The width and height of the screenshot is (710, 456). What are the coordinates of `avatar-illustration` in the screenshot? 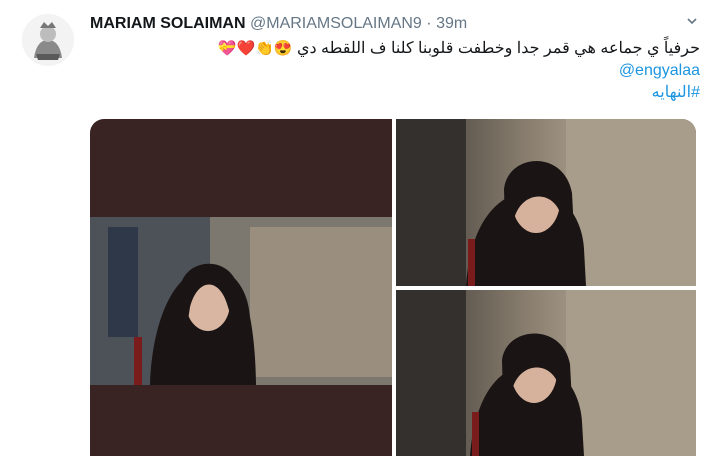 It's located at (48, 40).